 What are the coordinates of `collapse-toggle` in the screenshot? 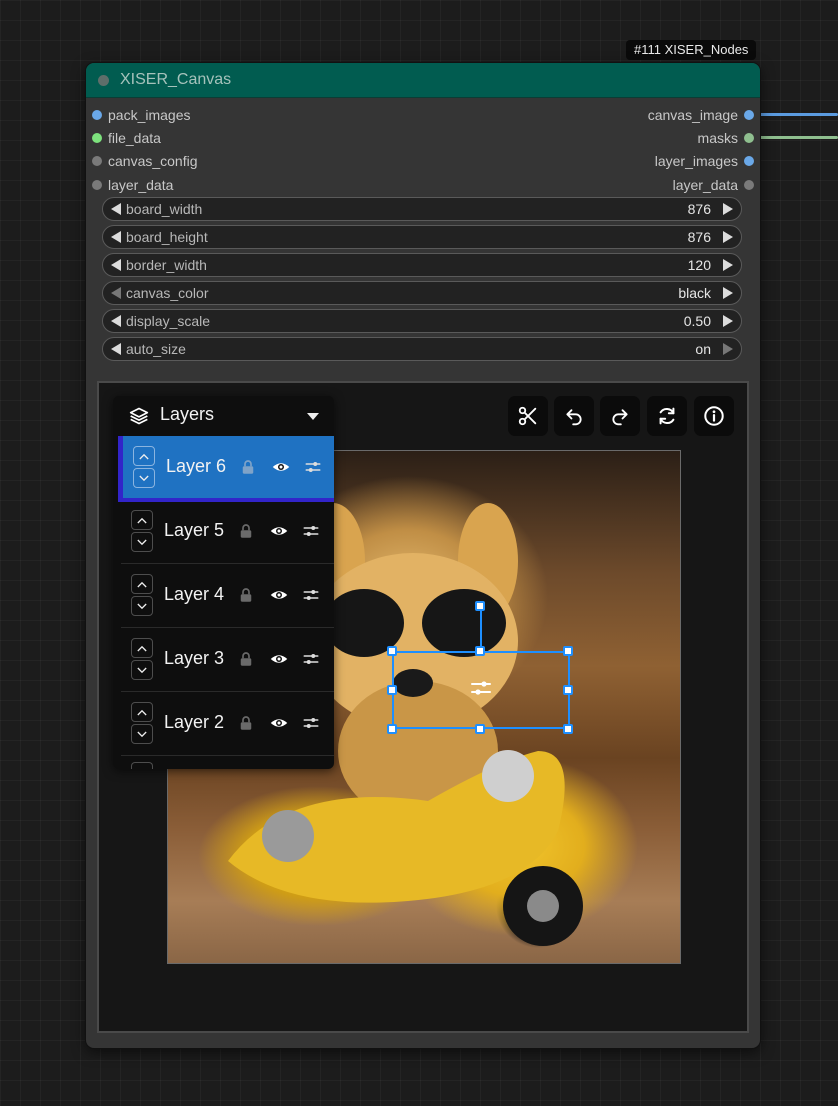 It's located at (103, 80).